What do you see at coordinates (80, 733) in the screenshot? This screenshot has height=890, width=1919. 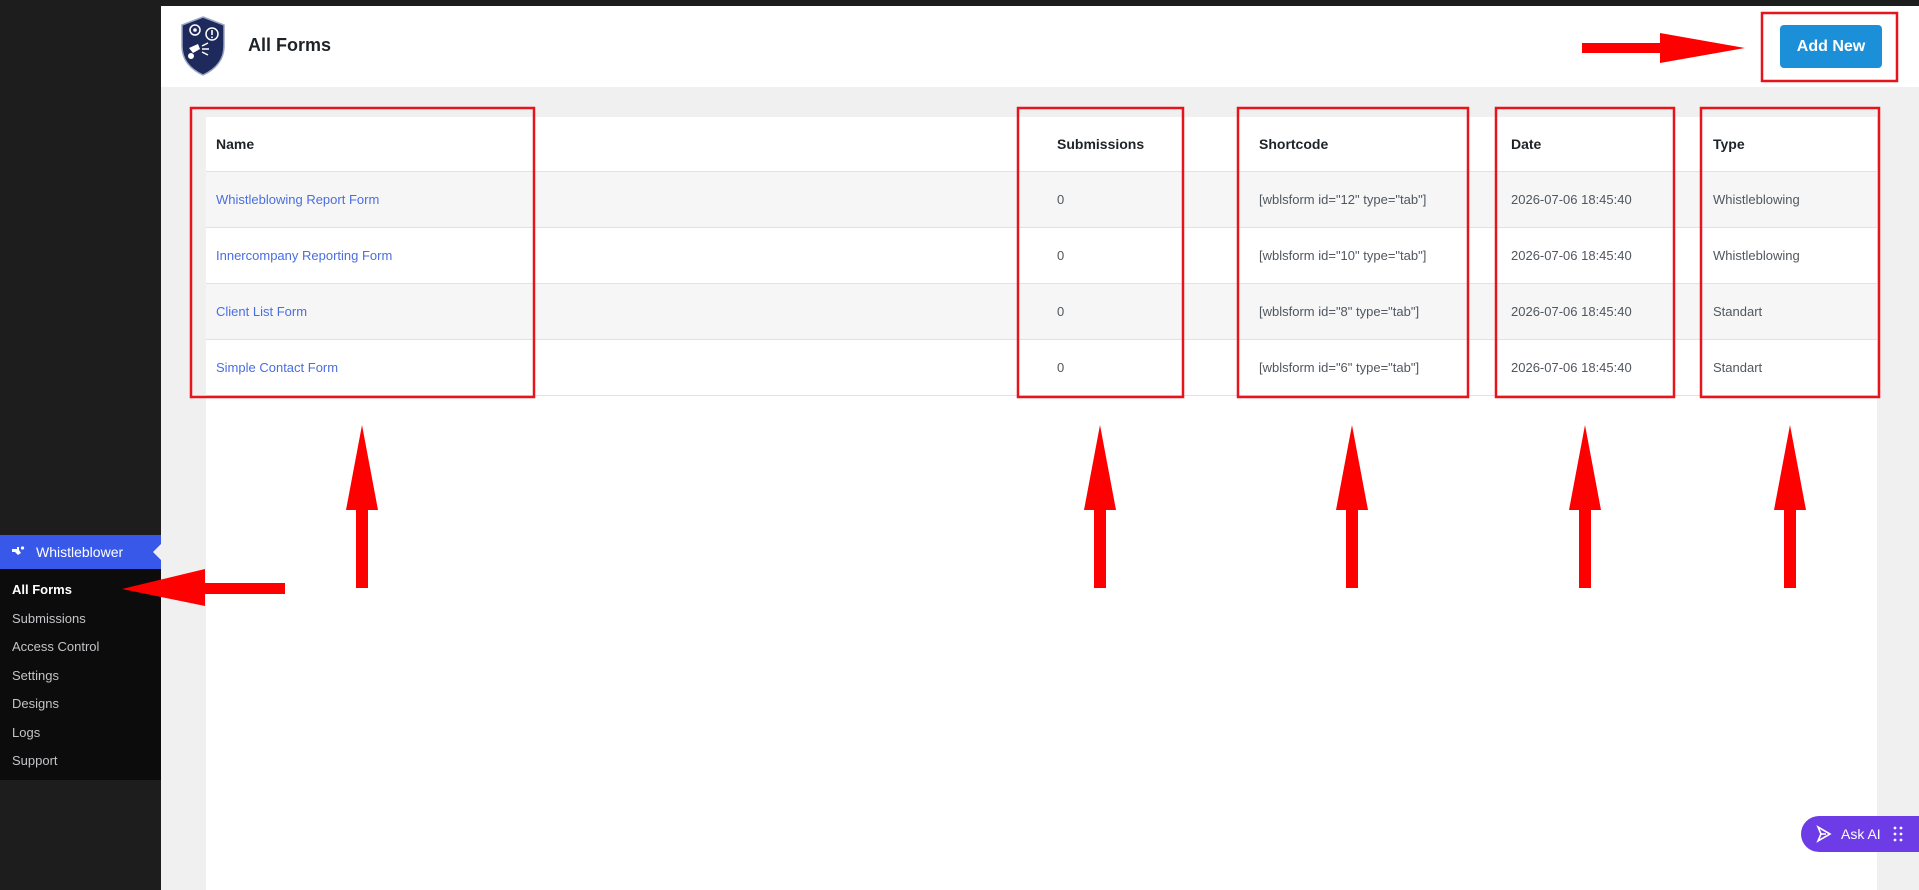 I see `sidebar-item-logs: Logs` at bounding box center [80, 733].